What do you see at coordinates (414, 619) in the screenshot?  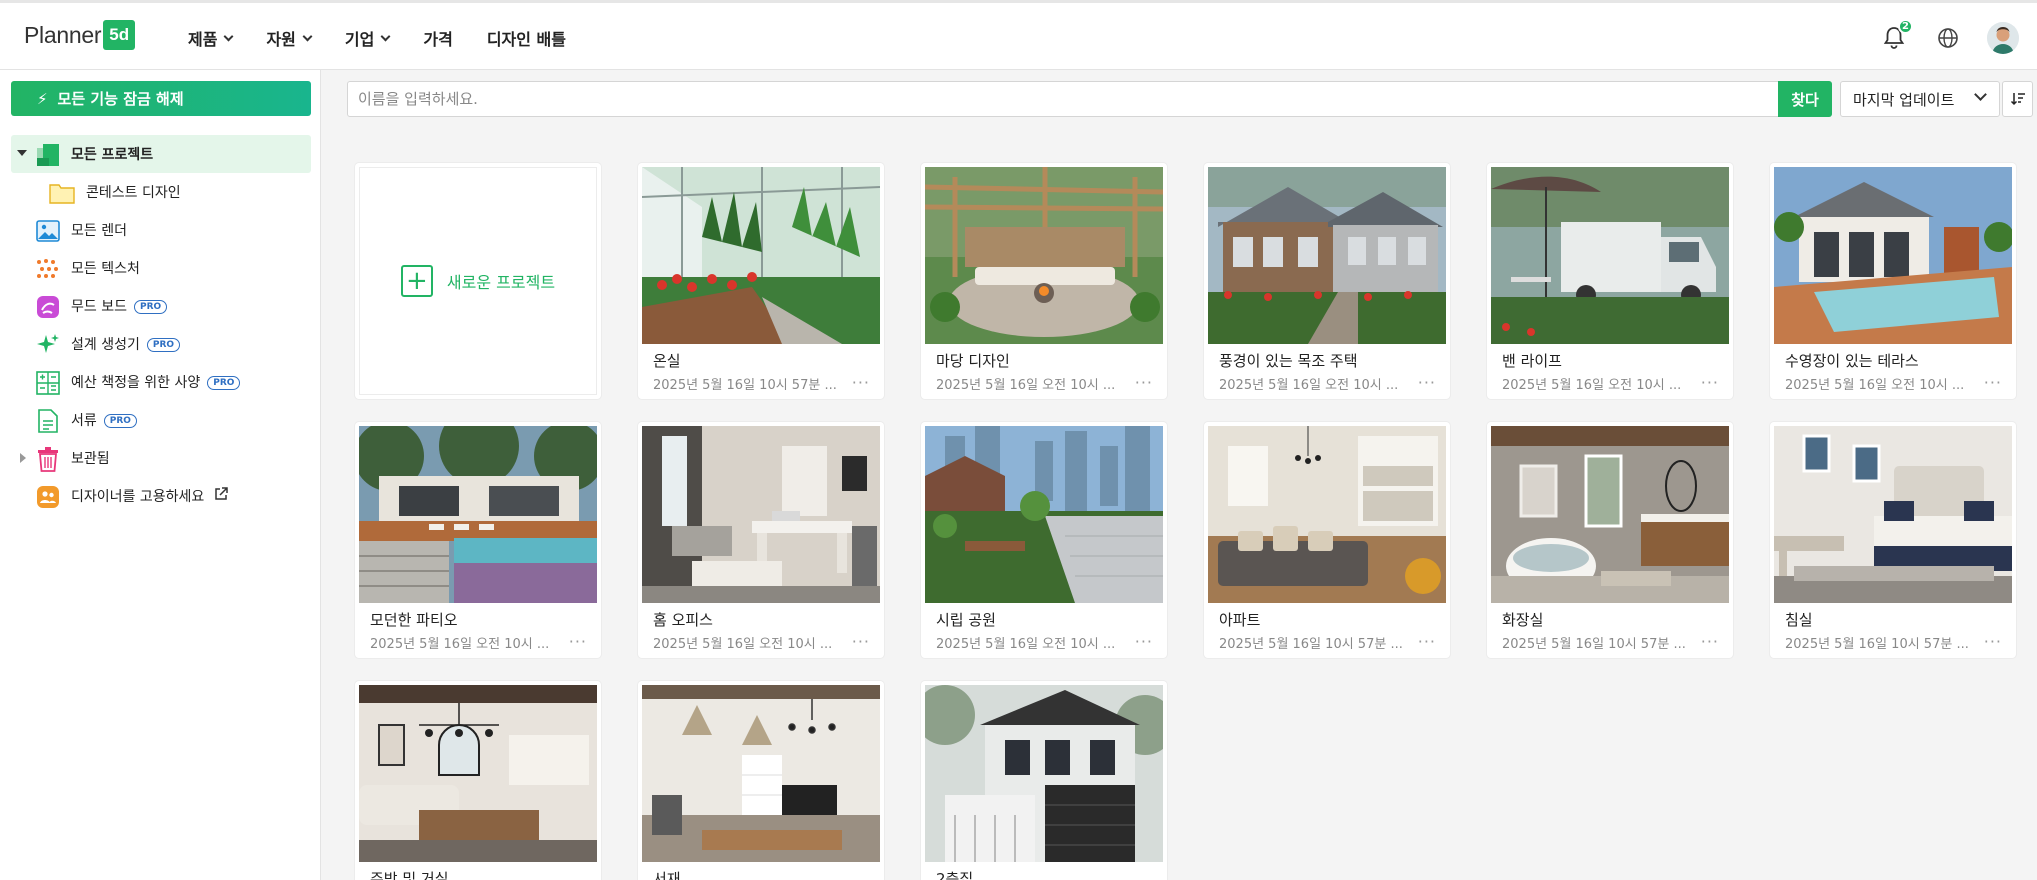 I see `project-title: 모던한 파티오` at bounding box center [414, 619].